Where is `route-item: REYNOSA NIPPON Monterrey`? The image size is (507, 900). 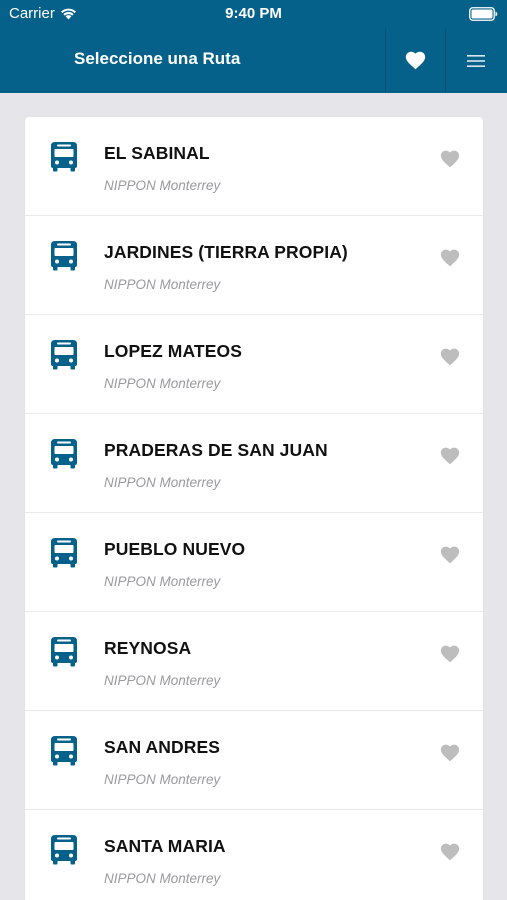 route-item: REYNOSA NIPPON Monterrey is located at coordinates (254, 661).